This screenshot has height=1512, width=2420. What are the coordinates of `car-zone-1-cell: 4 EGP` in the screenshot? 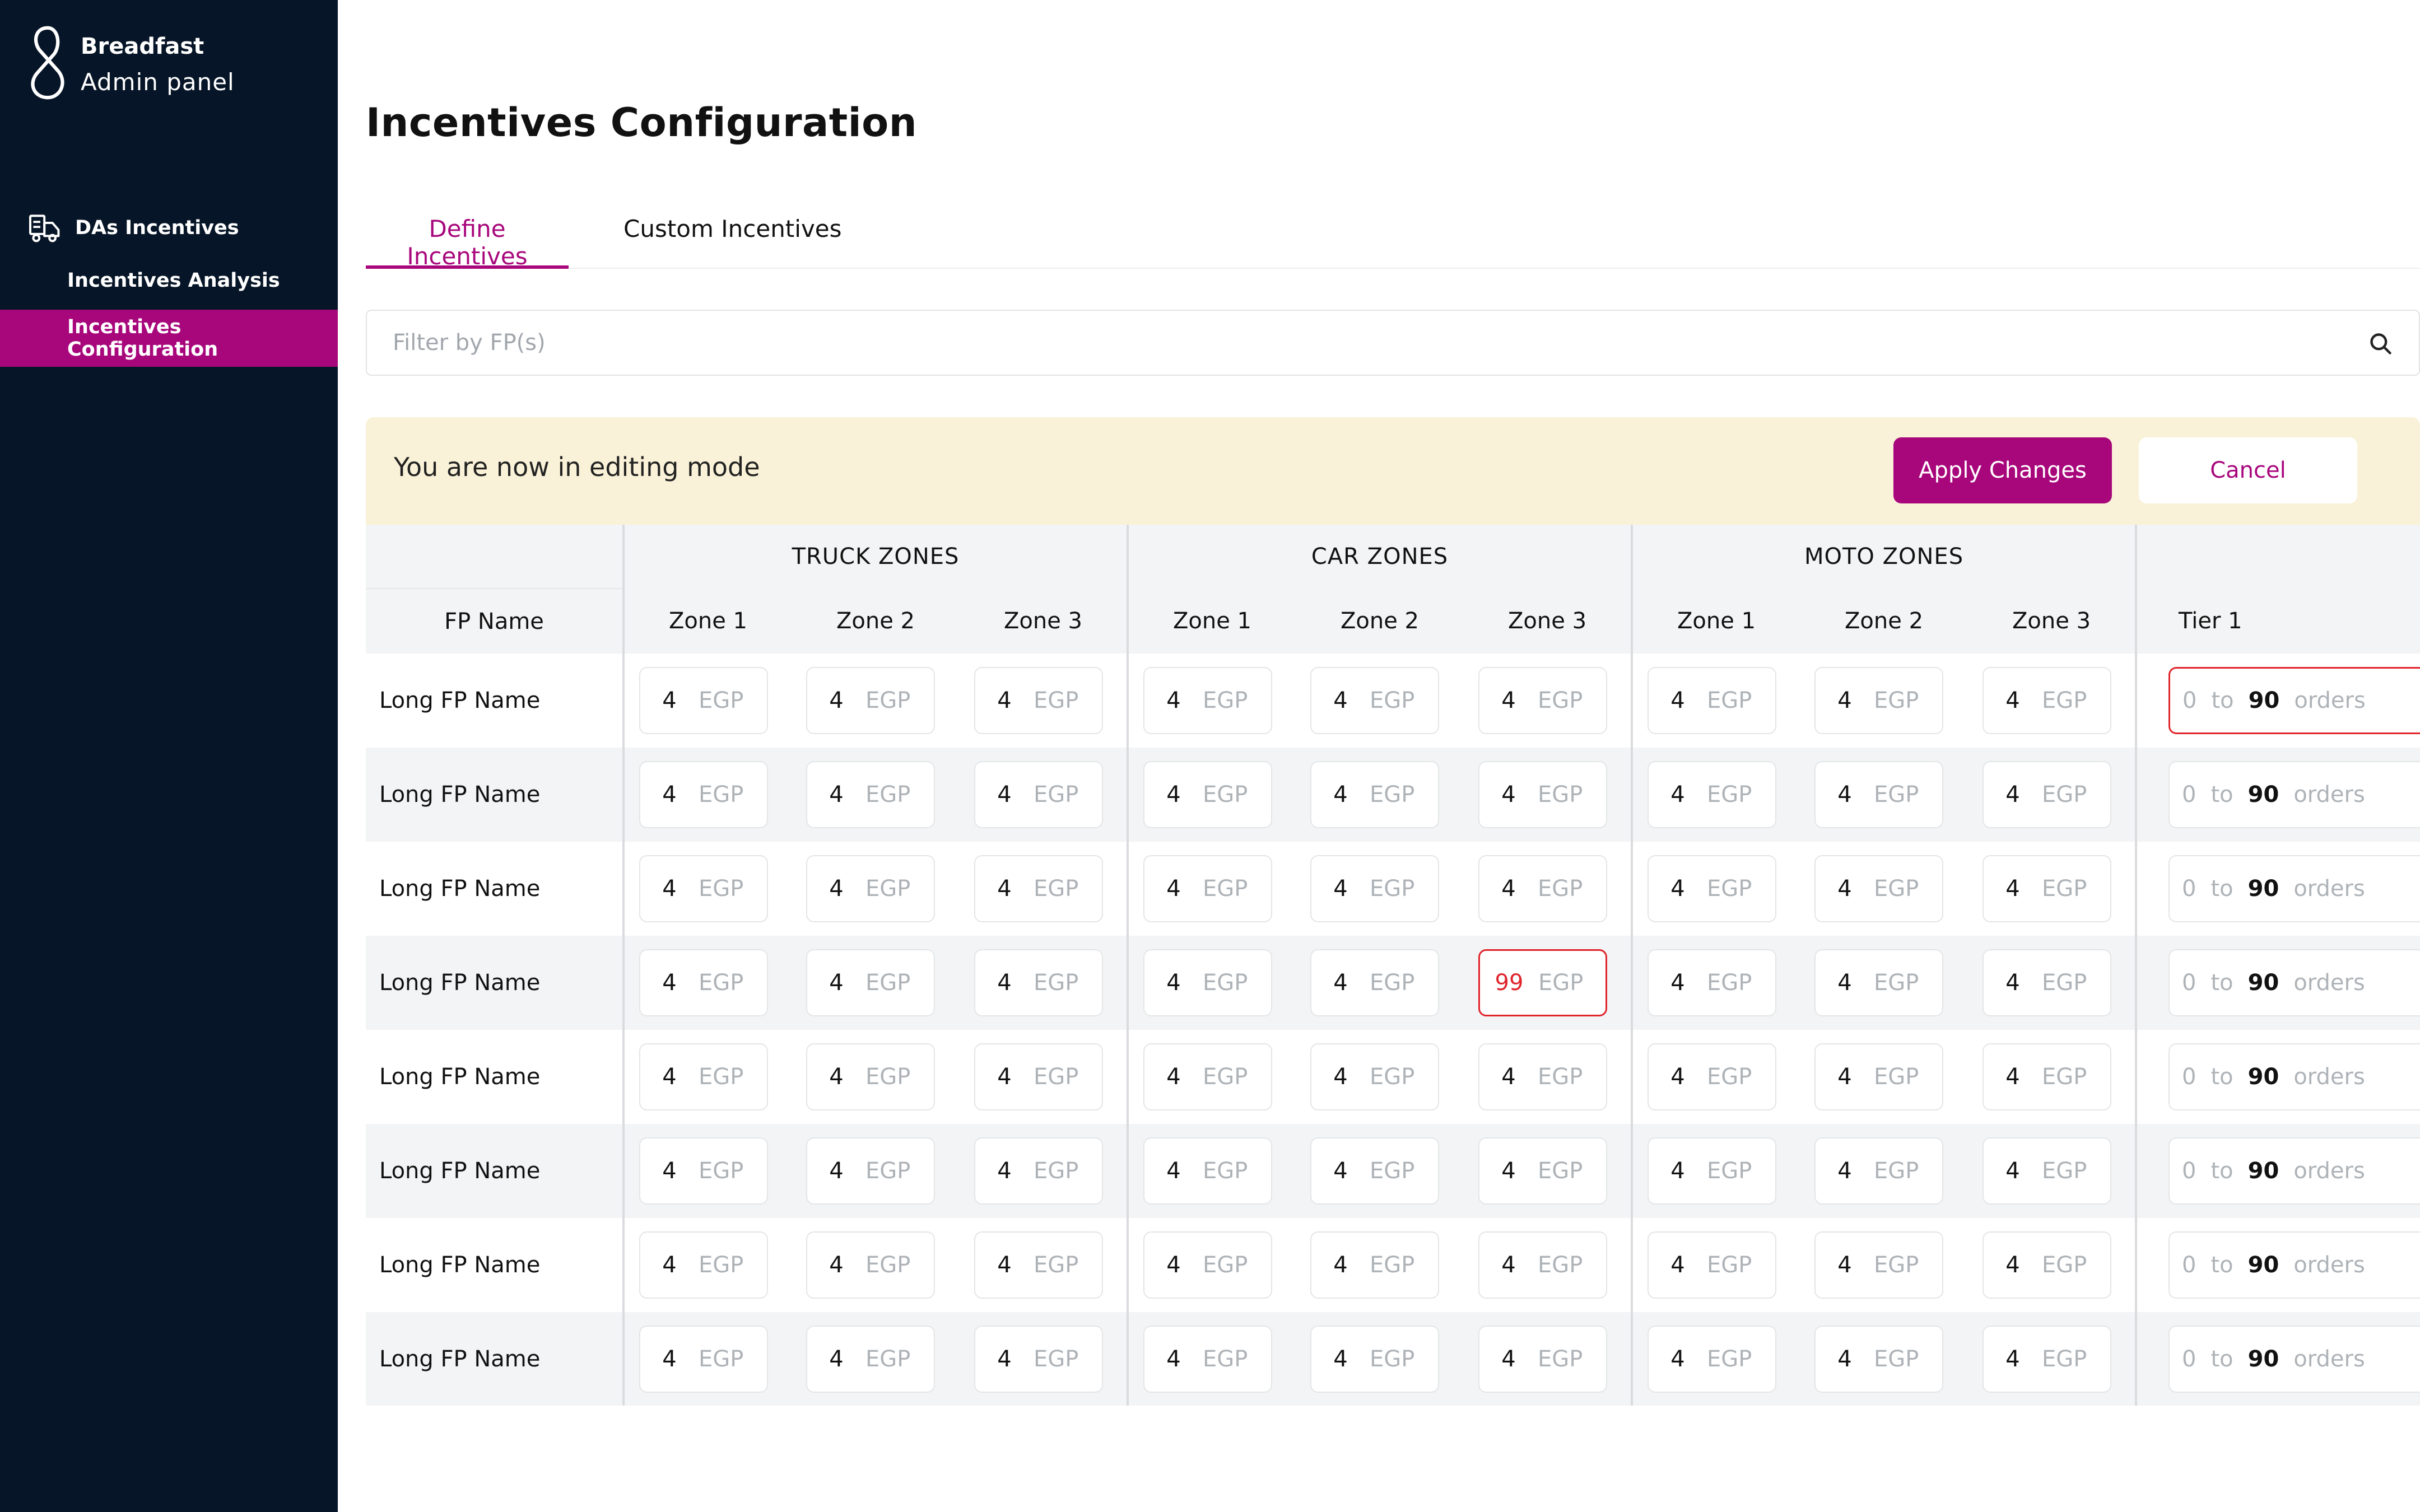 It's located at (1212, 701).